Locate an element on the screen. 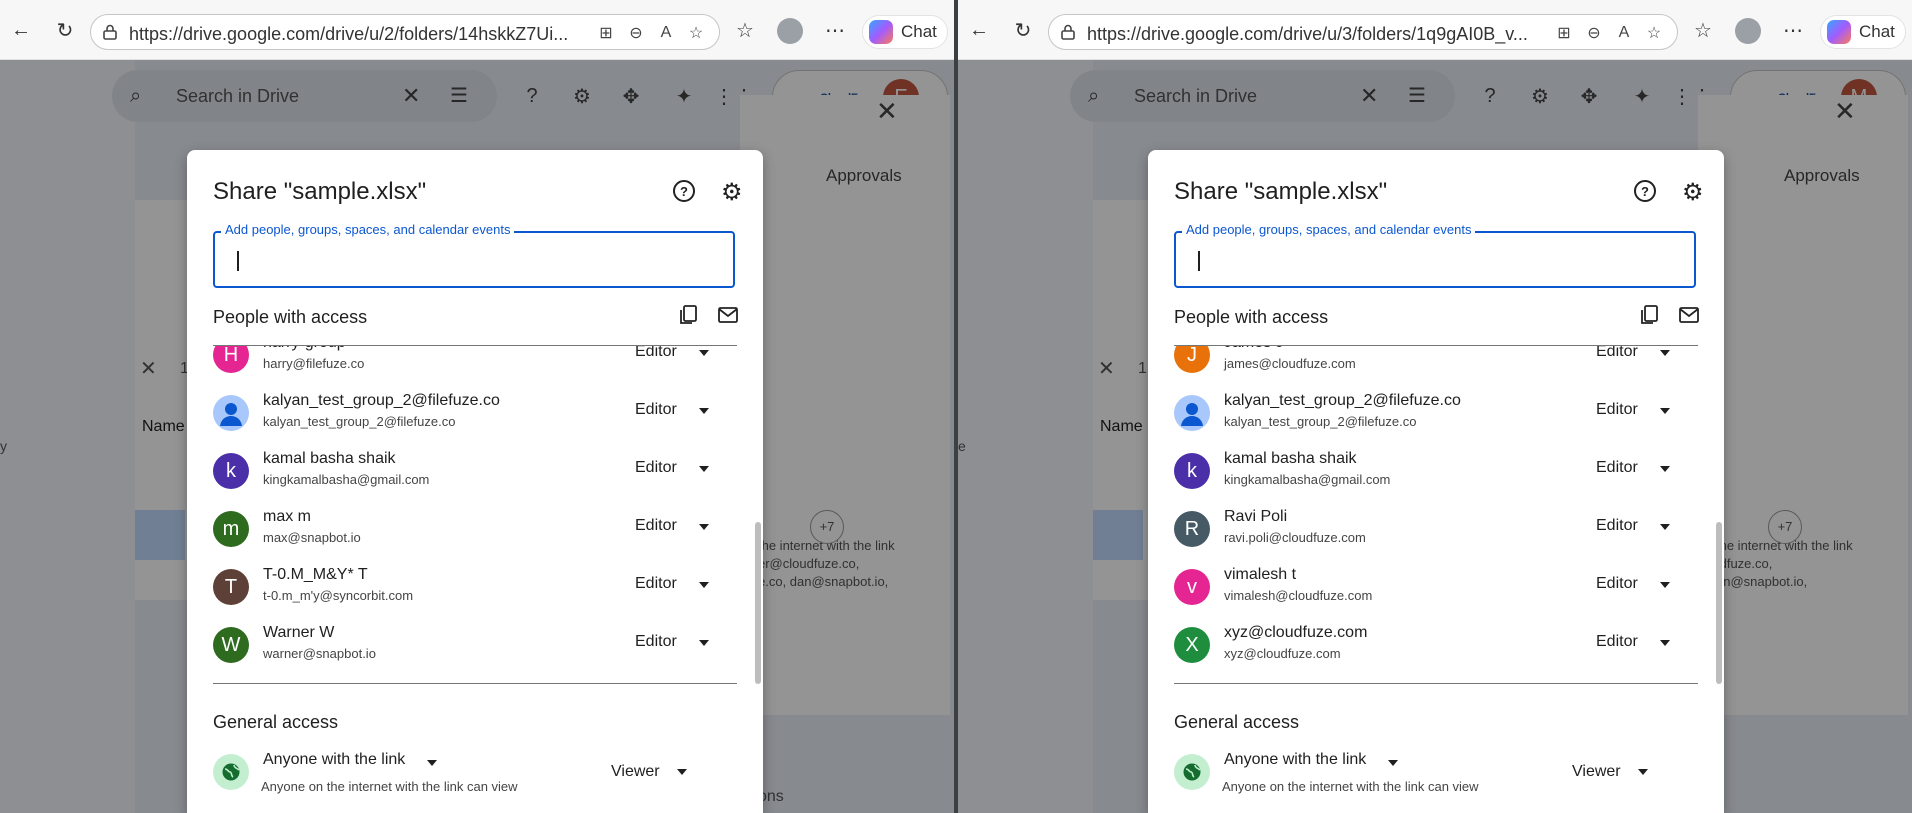 The width and height of the screenshot is (1912, 813). person-avatar: W is located at coordinates (231, 645).